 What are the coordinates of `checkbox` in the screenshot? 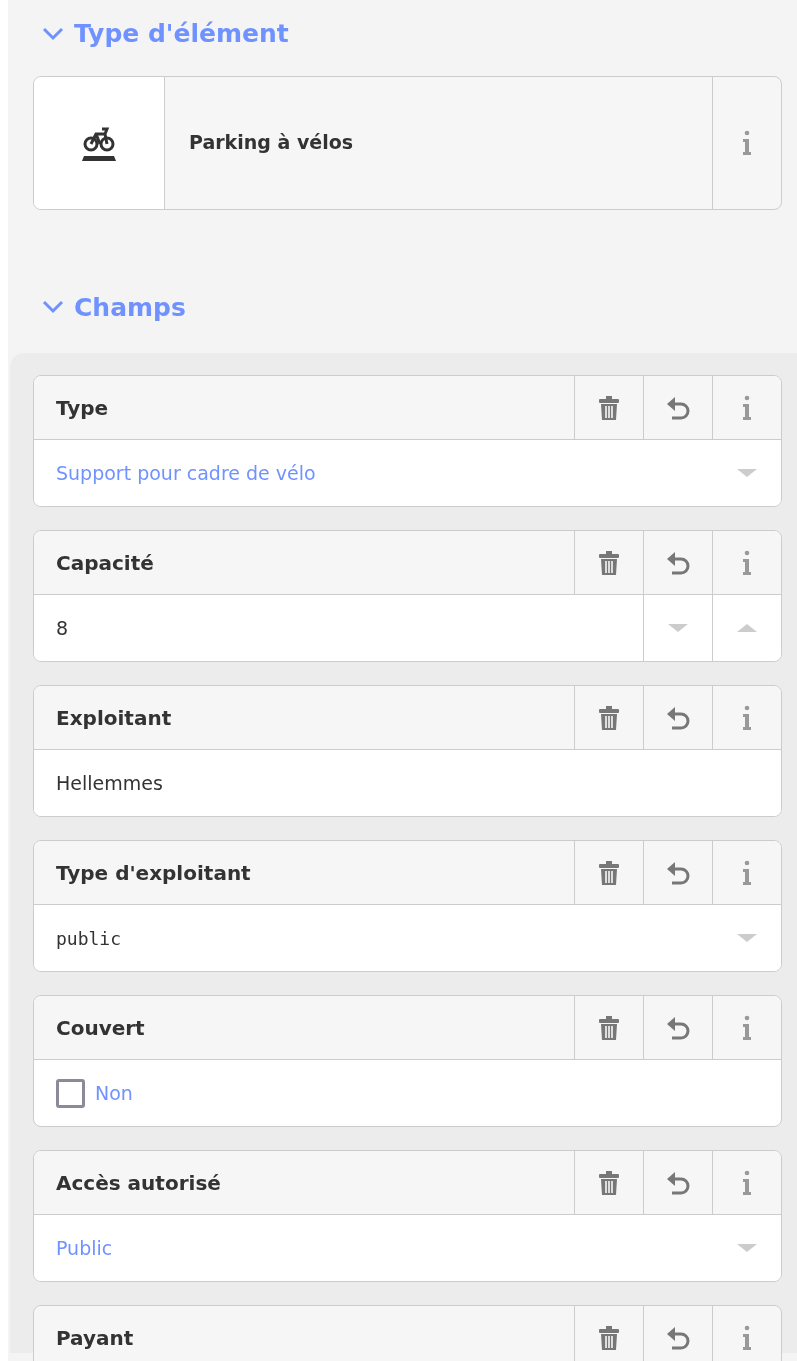 It's located at (70, 1093).